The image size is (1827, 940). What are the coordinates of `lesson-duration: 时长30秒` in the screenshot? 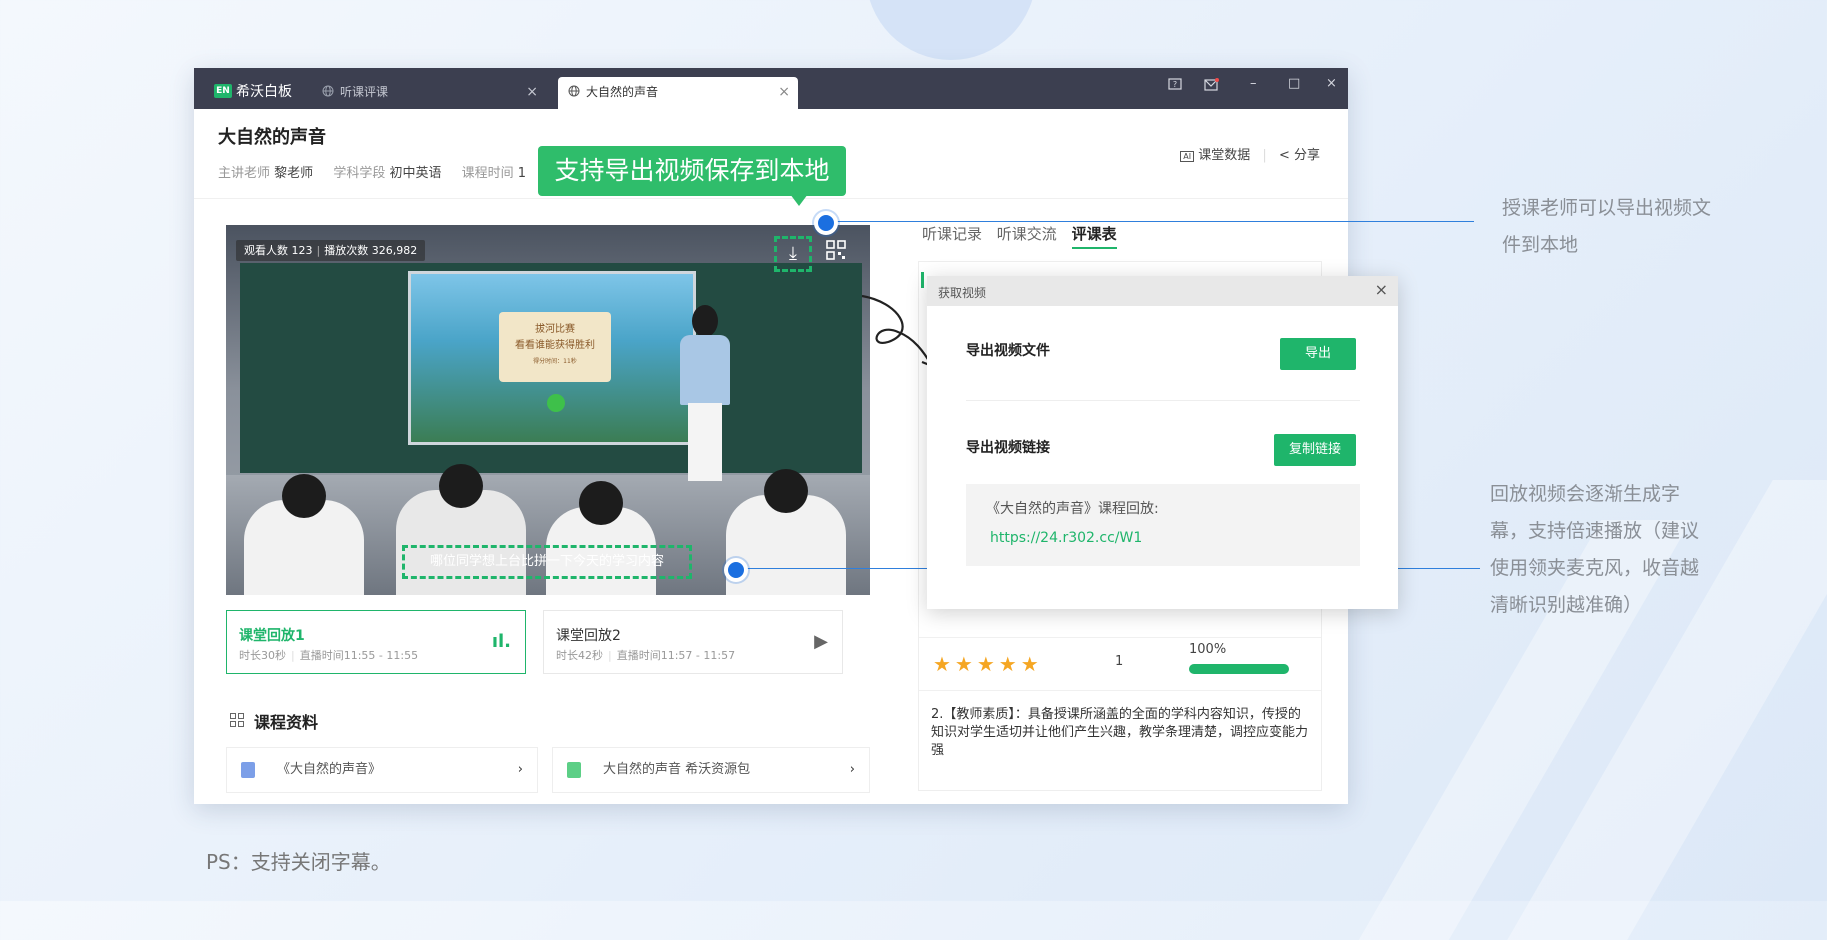 It's located at (262, 655).